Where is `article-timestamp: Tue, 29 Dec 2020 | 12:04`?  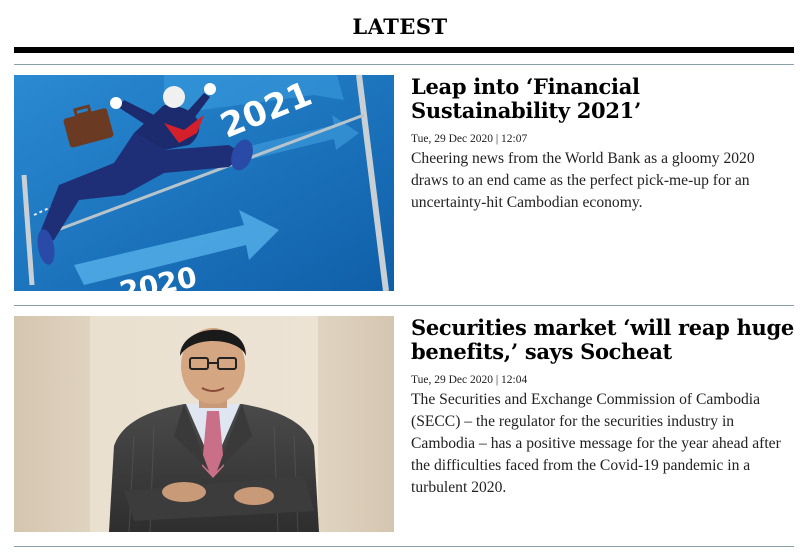
article-timestamp: Tue, 29 Dec 2020 | 12:04 is located at coordinates (469, 380).